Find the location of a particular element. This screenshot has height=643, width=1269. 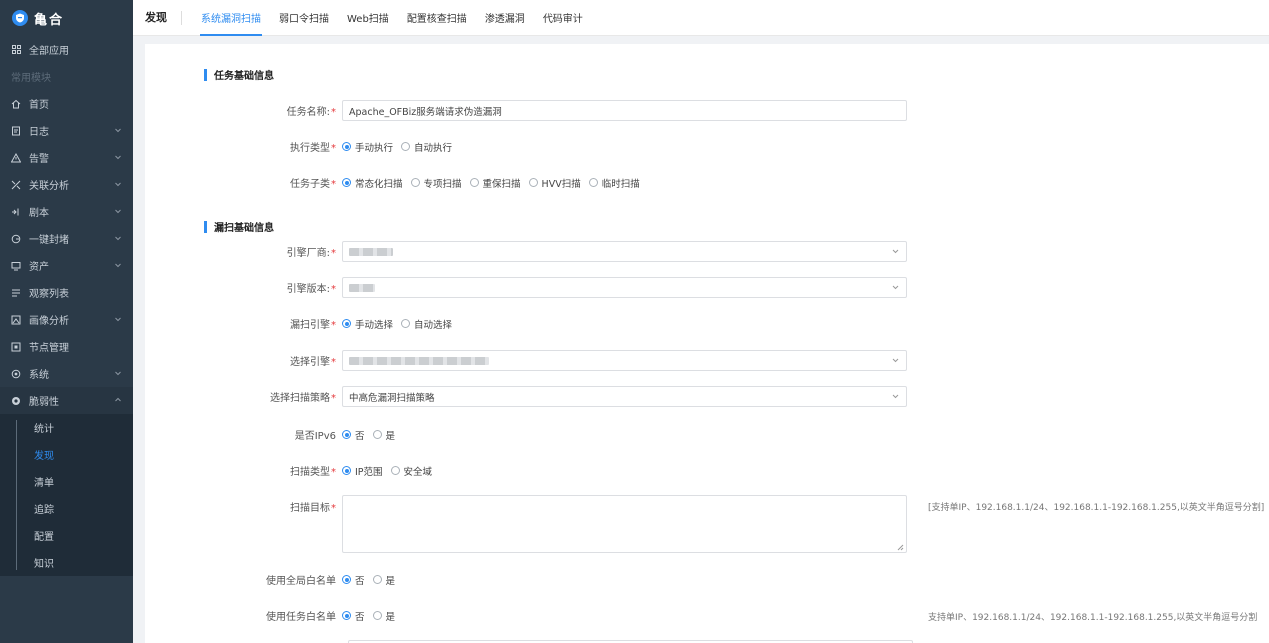

sidebar-item: 节点管理 is located at coordinates (66, 346).